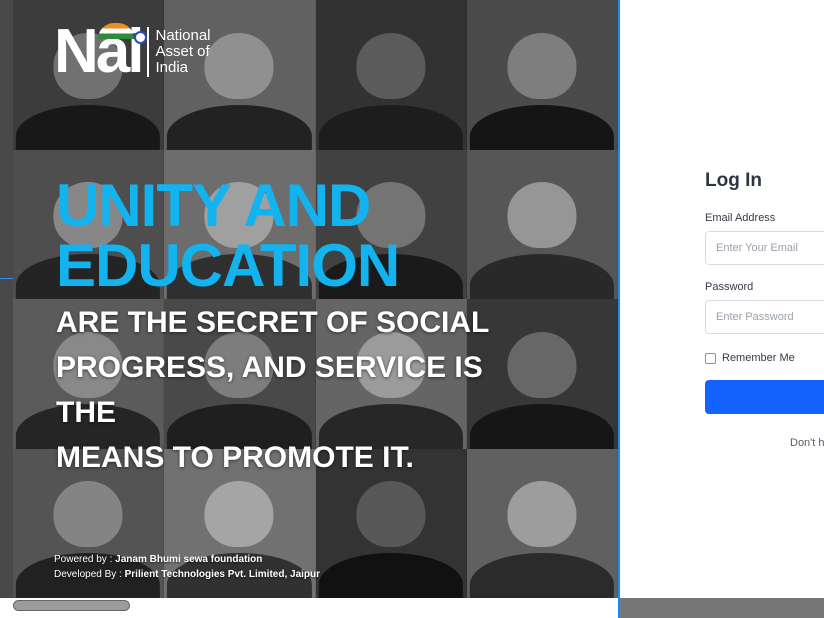 The image size is (824, 618). What do you see at coordinates (100, 52) in the screenshot?
I see `logo-mark: Nai` at bounding box center [100, 52].